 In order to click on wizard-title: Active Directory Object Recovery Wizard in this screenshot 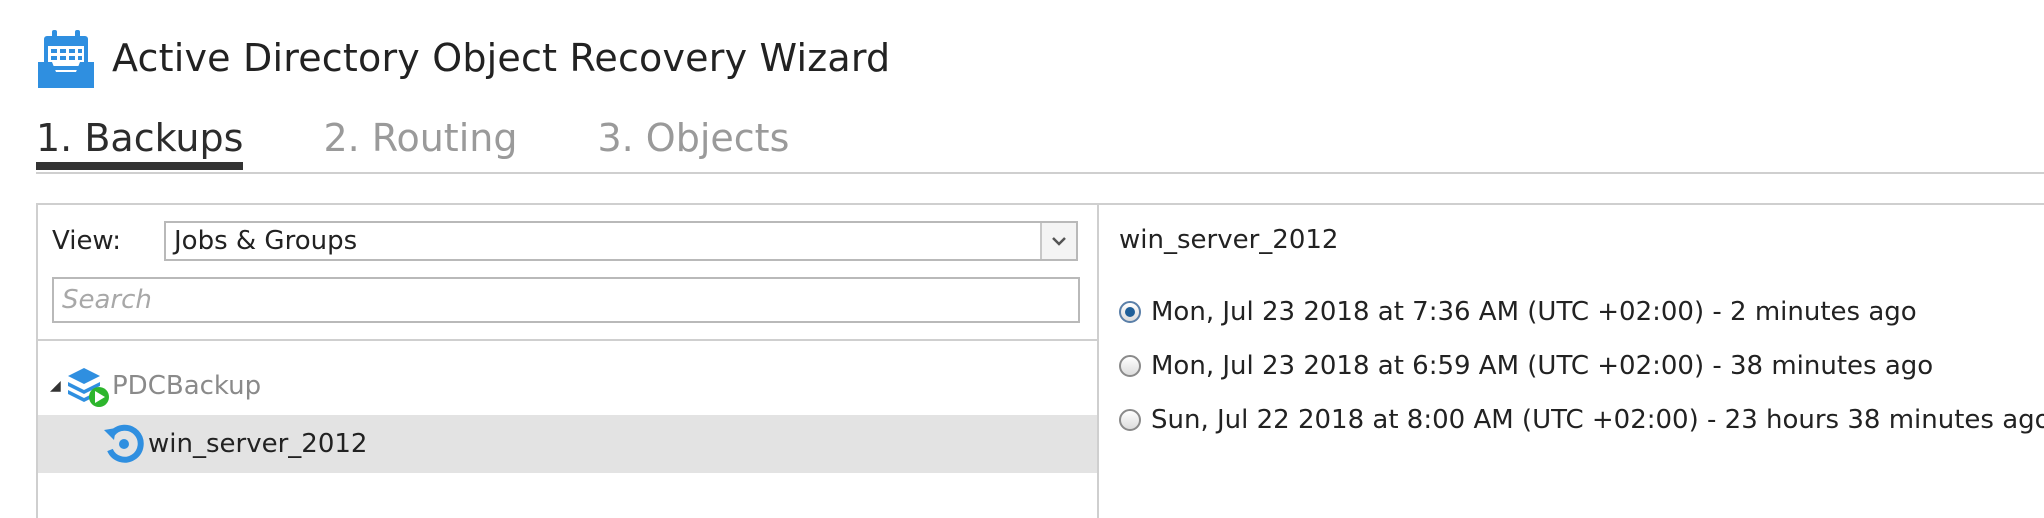, I will do `click(501, 58)`.